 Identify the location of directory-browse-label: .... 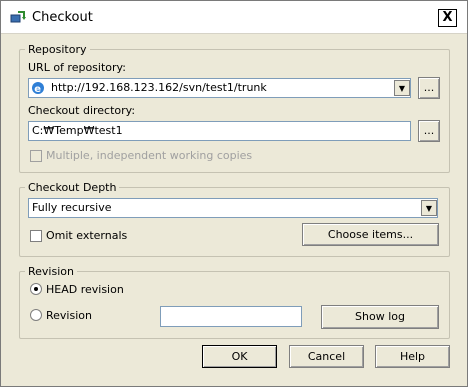
(429, 130).